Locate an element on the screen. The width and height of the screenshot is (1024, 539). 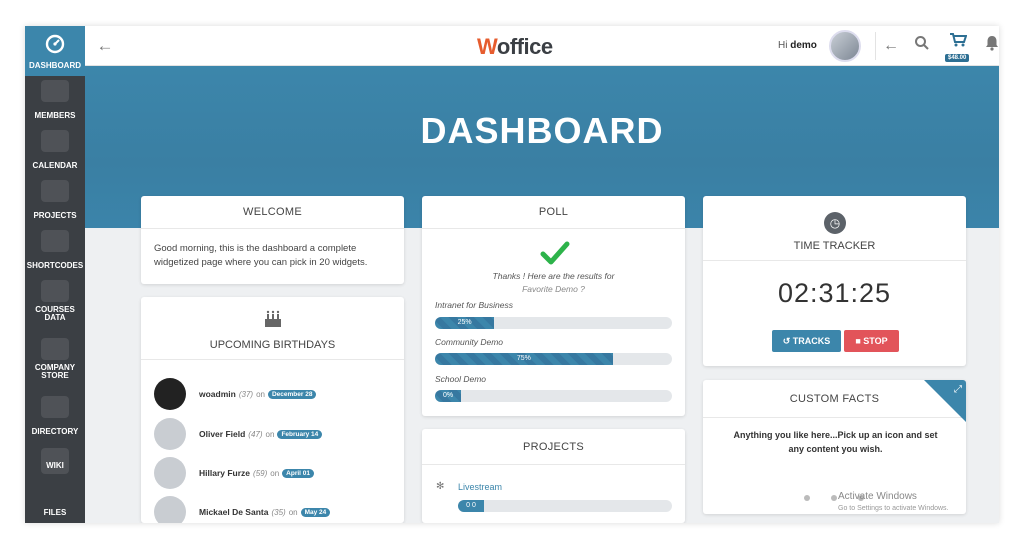
project-link: Livestream is located at coordinates (480, 487).